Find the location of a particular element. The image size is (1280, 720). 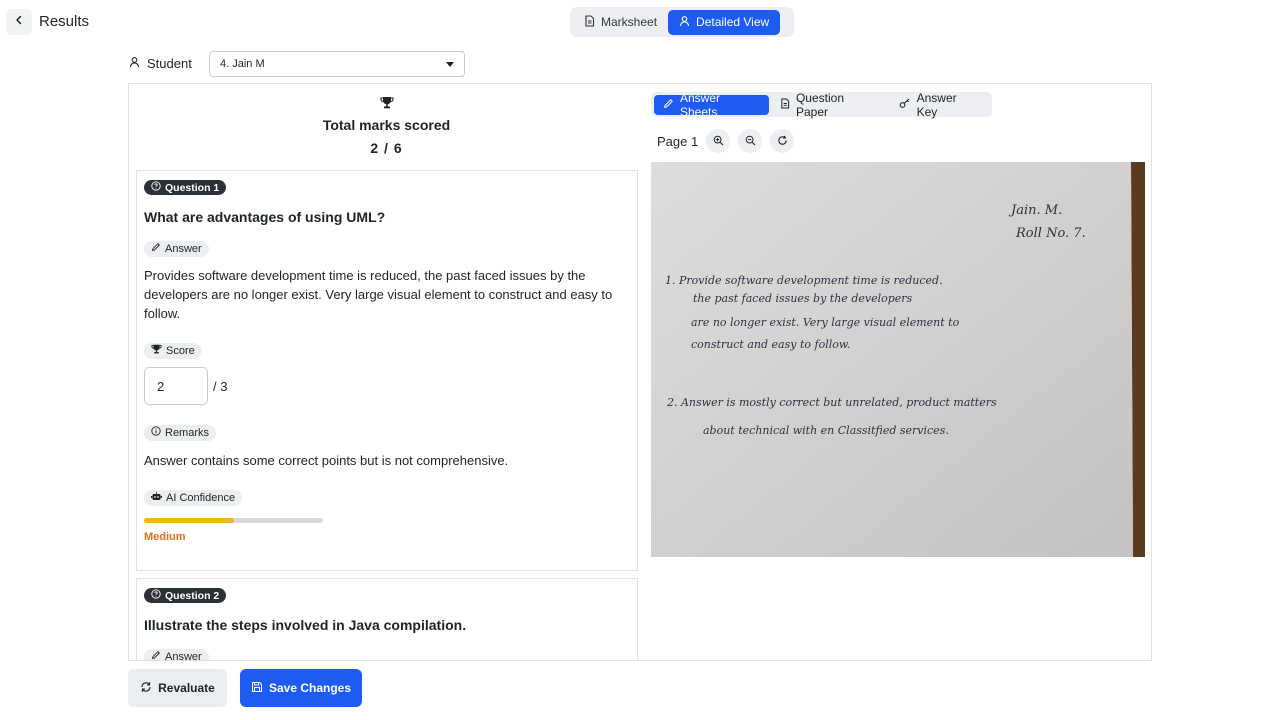

ai-confidence-bar is located at coordinates (233, 520).